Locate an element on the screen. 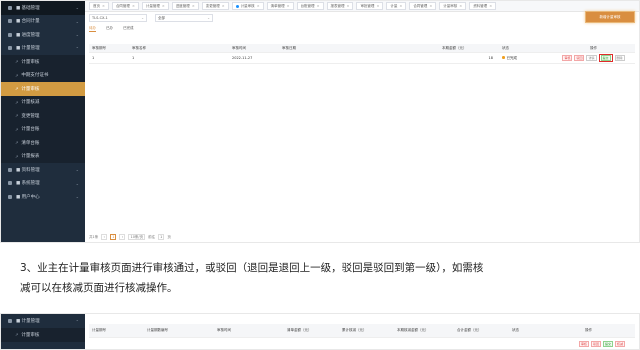 The image size is (640, 350). col-header: 操作 is located at coordinates (593, 47).